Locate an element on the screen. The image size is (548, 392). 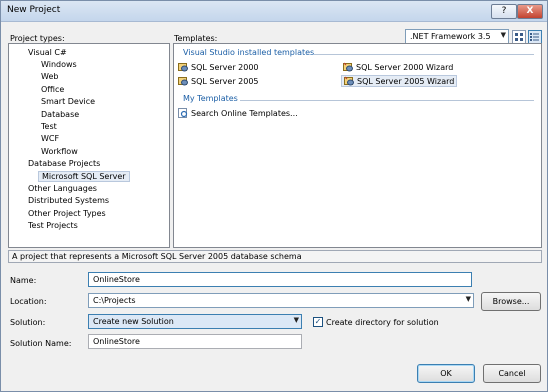
template-label: SQL Server 2005 is located at coordinates (225, 81).